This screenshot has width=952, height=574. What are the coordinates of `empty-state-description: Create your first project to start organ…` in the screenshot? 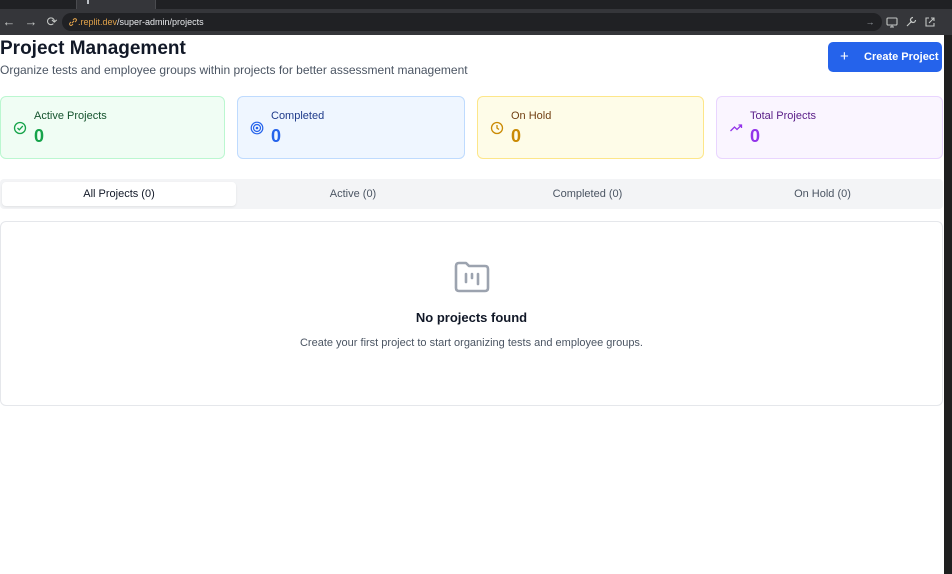 It's located at (471, 343).